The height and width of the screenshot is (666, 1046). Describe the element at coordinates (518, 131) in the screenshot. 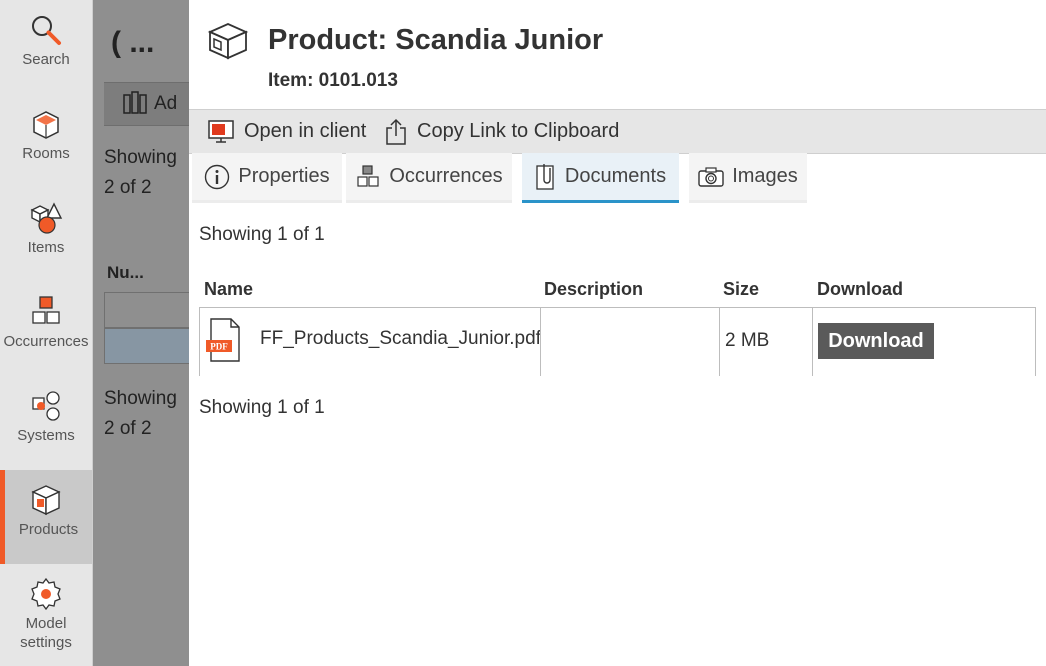

I see `copy-link-label: Copy Link to Clipboard` at that location.